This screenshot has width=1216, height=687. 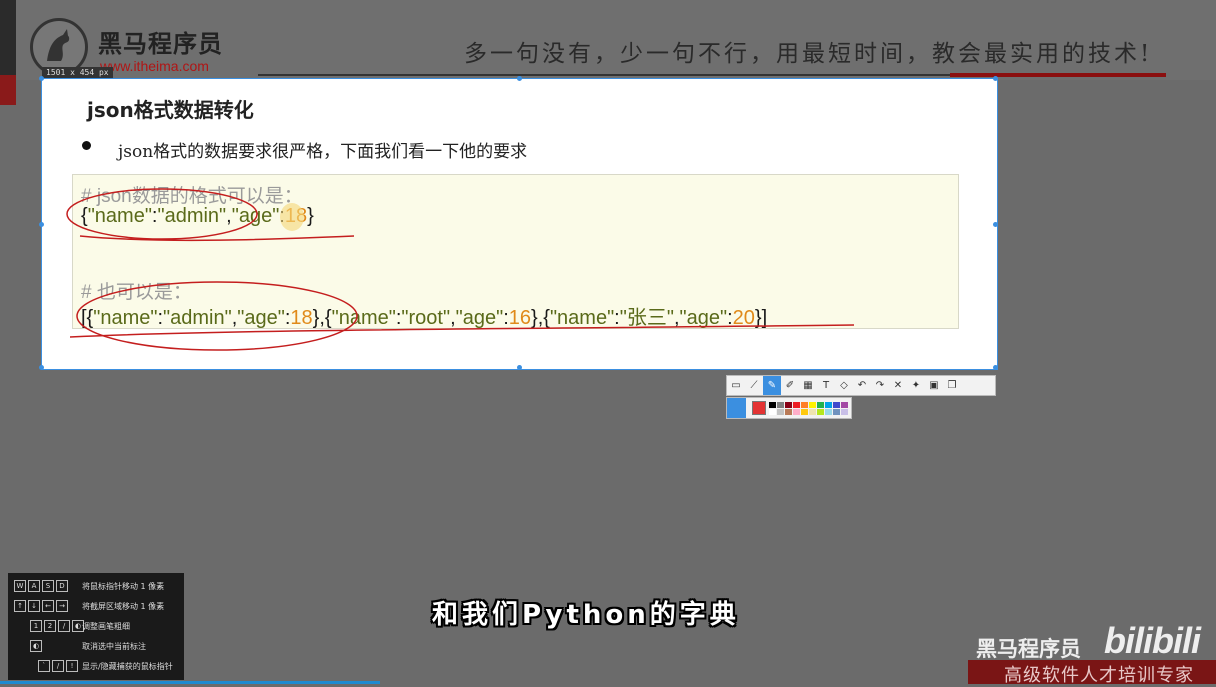 I want to click on bilibili-logo: bilibili, so click(x=1152, y=640).